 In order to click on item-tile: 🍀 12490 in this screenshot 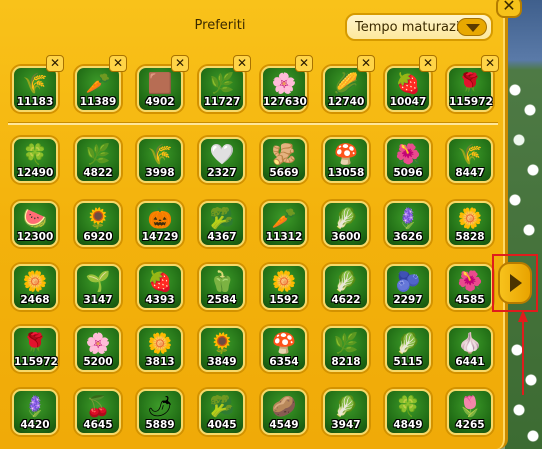, I will do `click(35, 160)`.